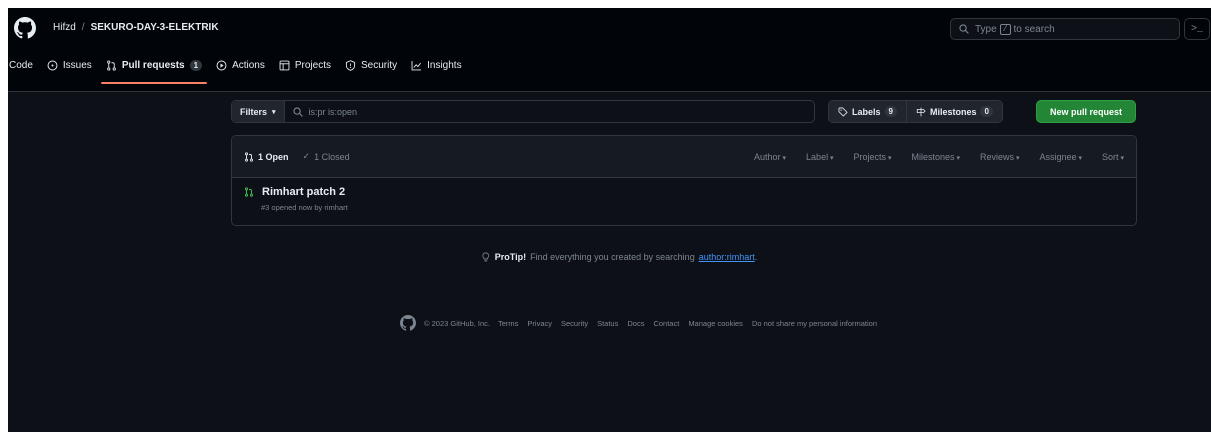 The image size is (1211, 432). What do you see at coordinates (303, 192) in the screenshot?
I see `pull-request-title-link: Rimhart patch 2` at bounding box center [303, 192].